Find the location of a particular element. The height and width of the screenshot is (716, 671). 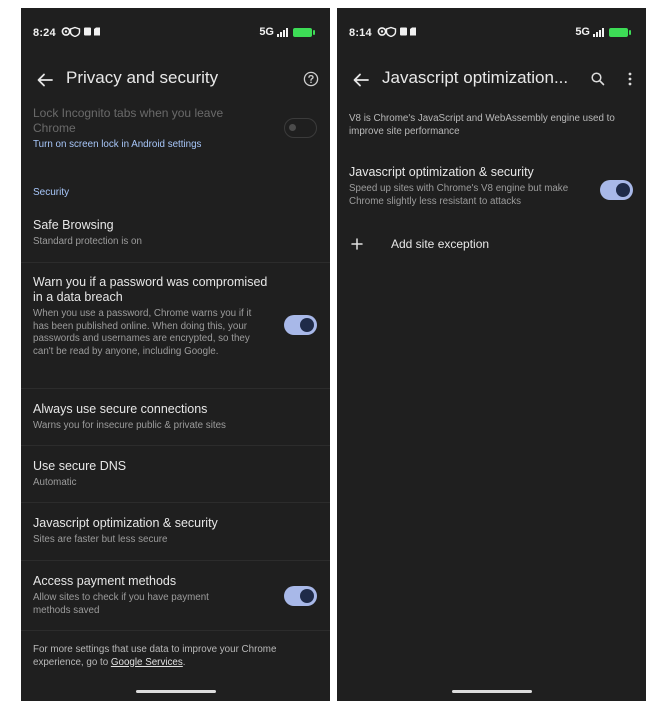

safe-browsing-title: Safe Browsing is located at coordinates (73, 225).